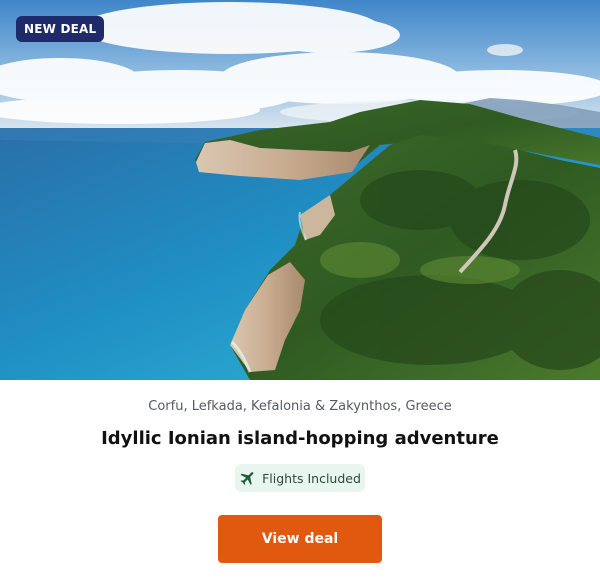 The width and height of the screenshot is (600, 587). I want to click on deal-title: Idyllic Ionian island-hopping adventure, so click(300, 438).